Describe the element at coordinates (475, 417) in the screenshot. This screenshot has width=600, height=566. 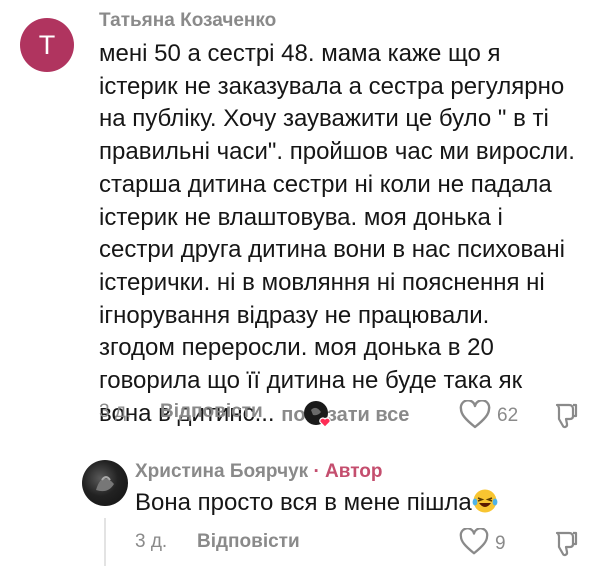
I see `like-heart-icon` at that location.